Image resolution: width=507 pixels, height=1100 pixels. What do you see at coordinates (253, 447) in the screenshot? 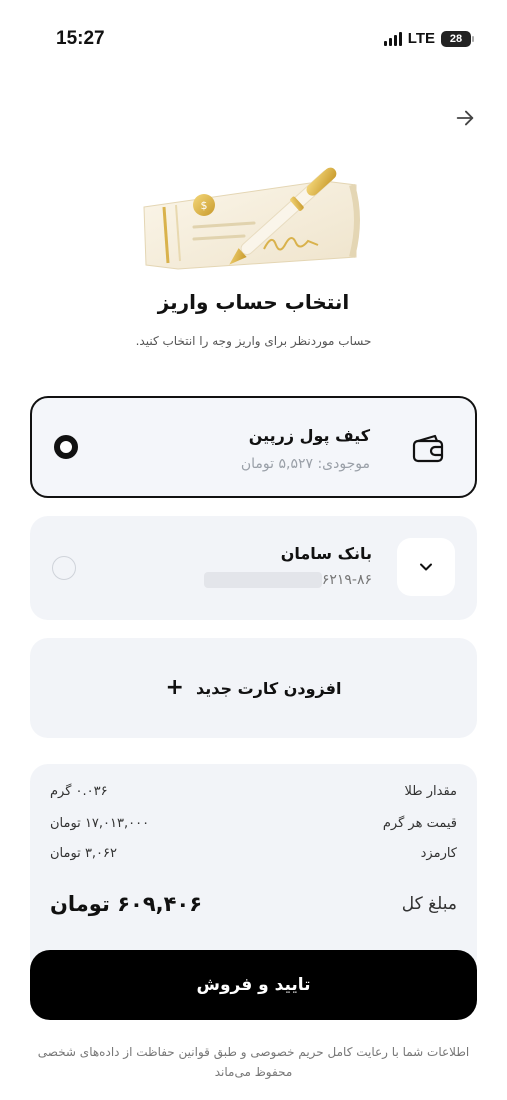
I see `account-option-wallet: کیف پول زرپین موجودی: ۵,۵۲۷ تومان` at bounding box center [253, 447].